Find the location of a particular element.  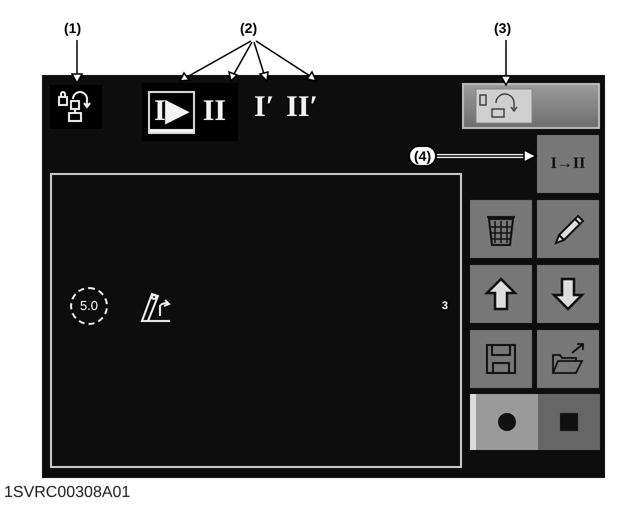

stop-square-icon is located at coordinates (569, 422).